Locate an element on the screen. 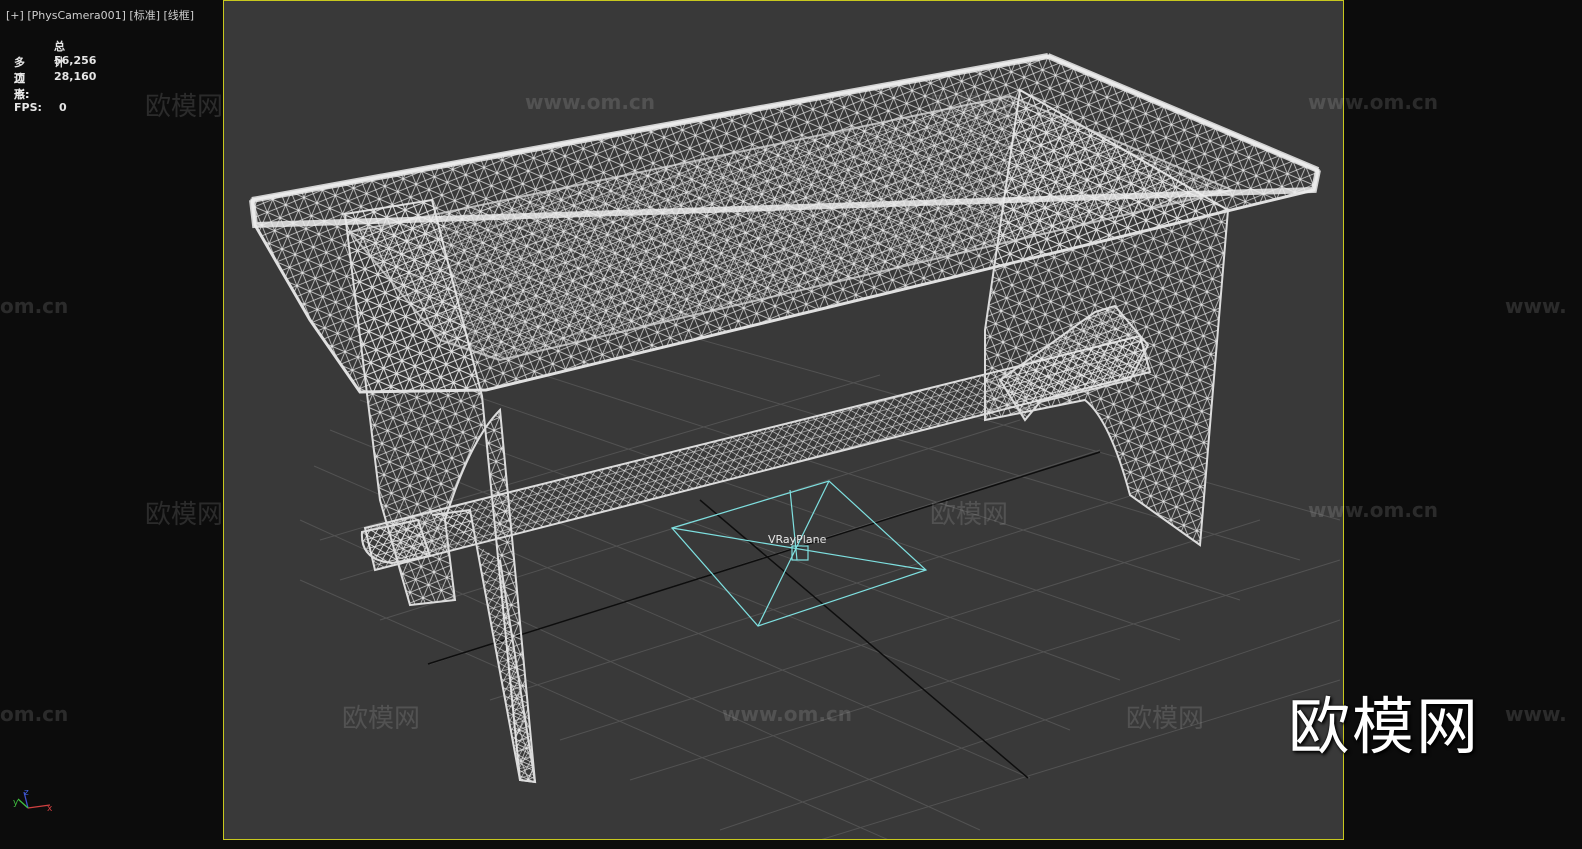 The height and width of the screenshot is (849, 1582). viewport-label-menu: [+] [PhysCamera001] [标准] [线框] is located at coordinates (100, 15).